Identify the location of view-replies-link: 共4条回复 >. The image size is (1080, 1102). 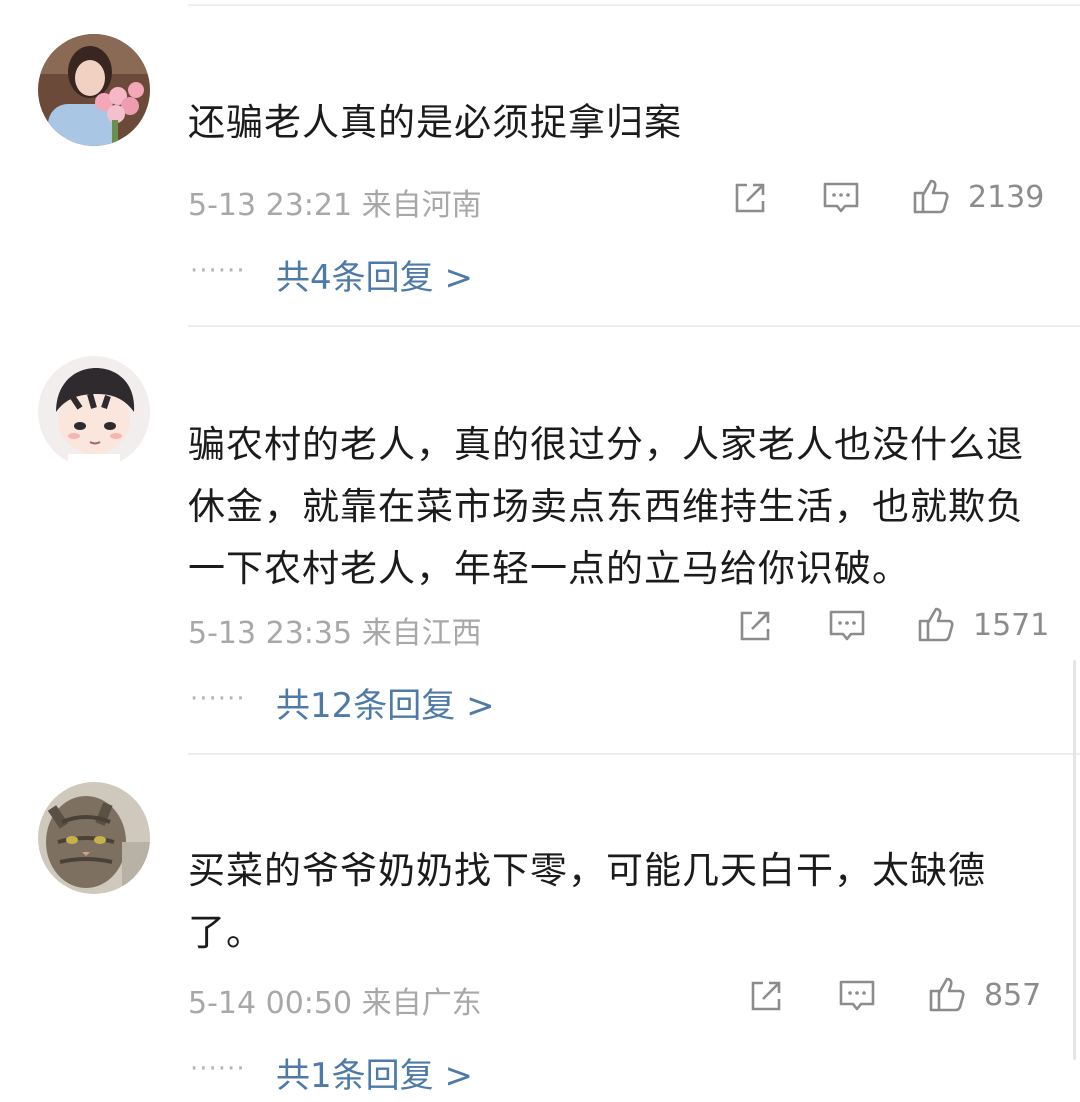
(374, 274).